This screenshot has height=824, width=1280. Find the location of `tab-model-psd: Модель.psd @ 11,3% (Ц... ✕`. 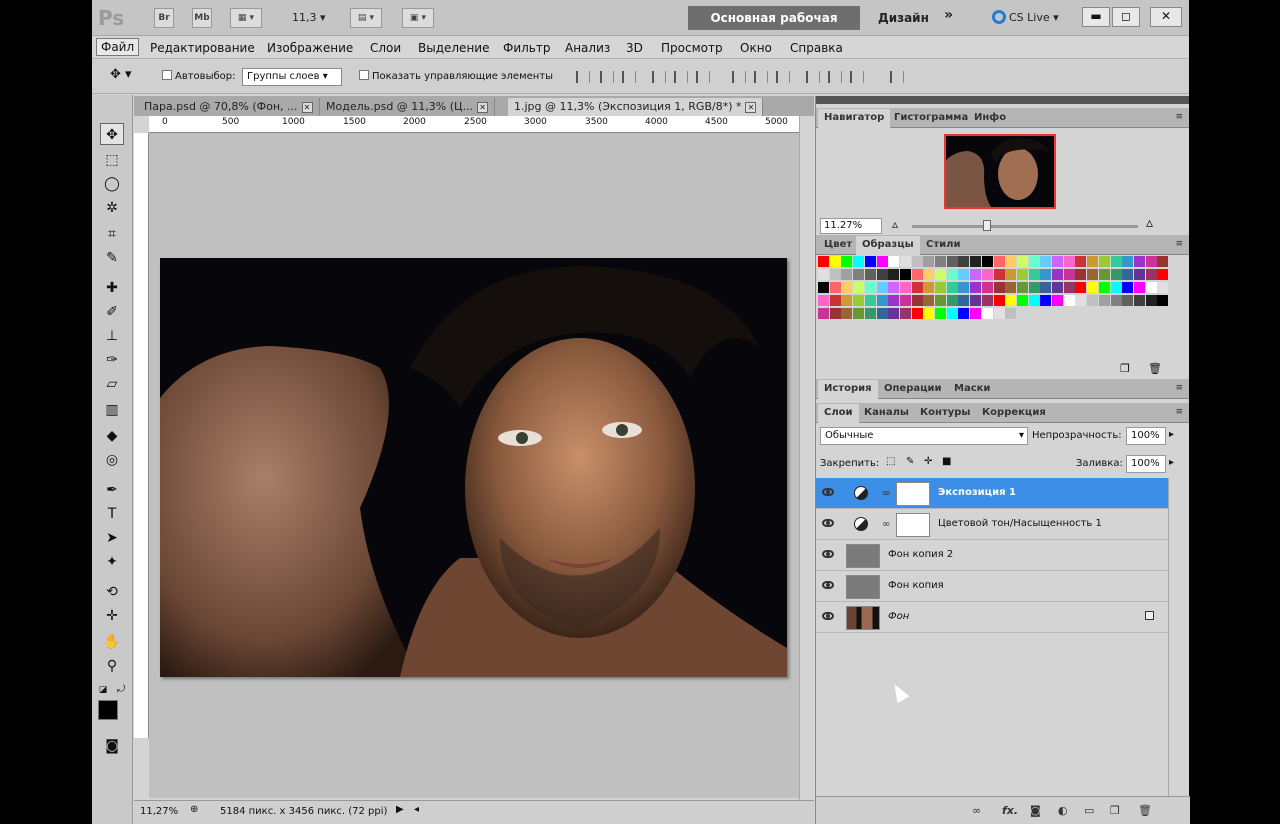

tab-model-psd: Модель.psd @ 11,3% (Ц... ✕ is located at coordinates (408, 107).